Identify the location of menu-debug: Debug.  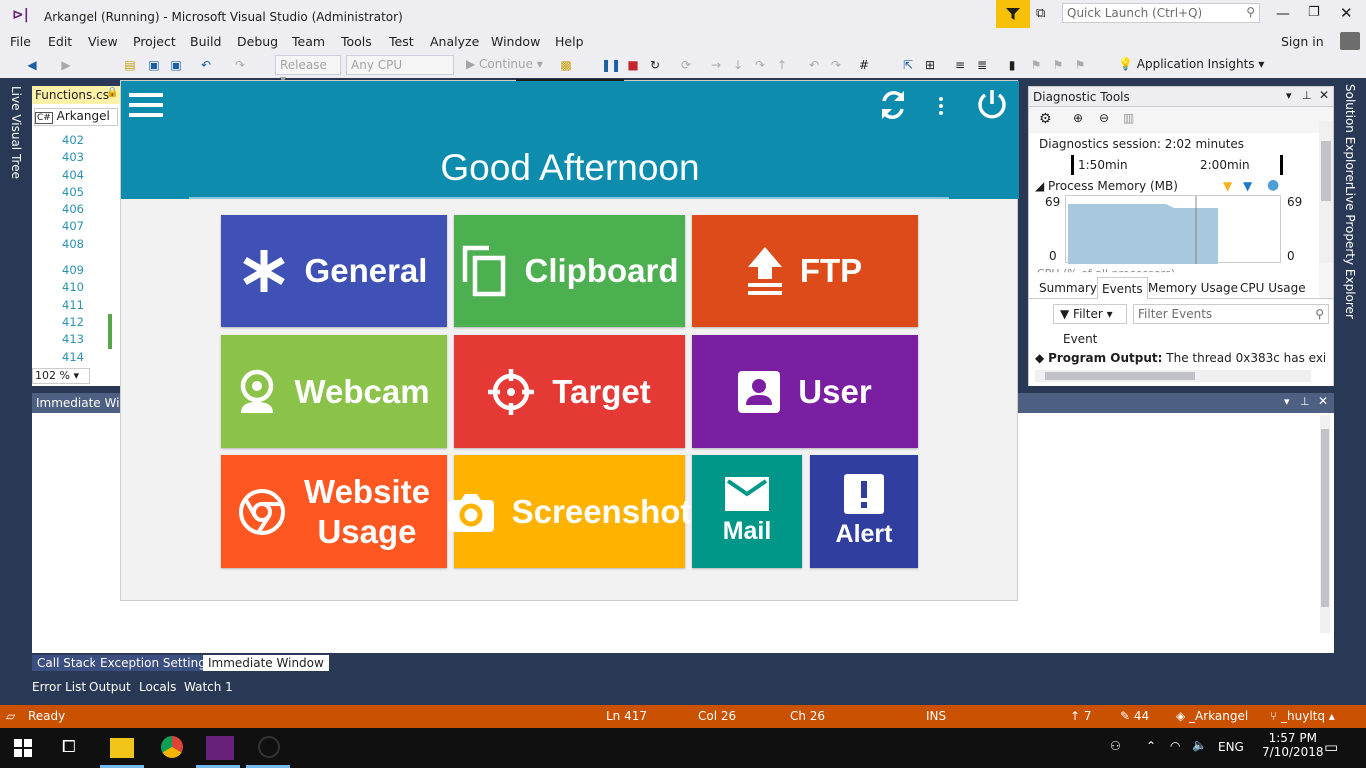
(257, 41).